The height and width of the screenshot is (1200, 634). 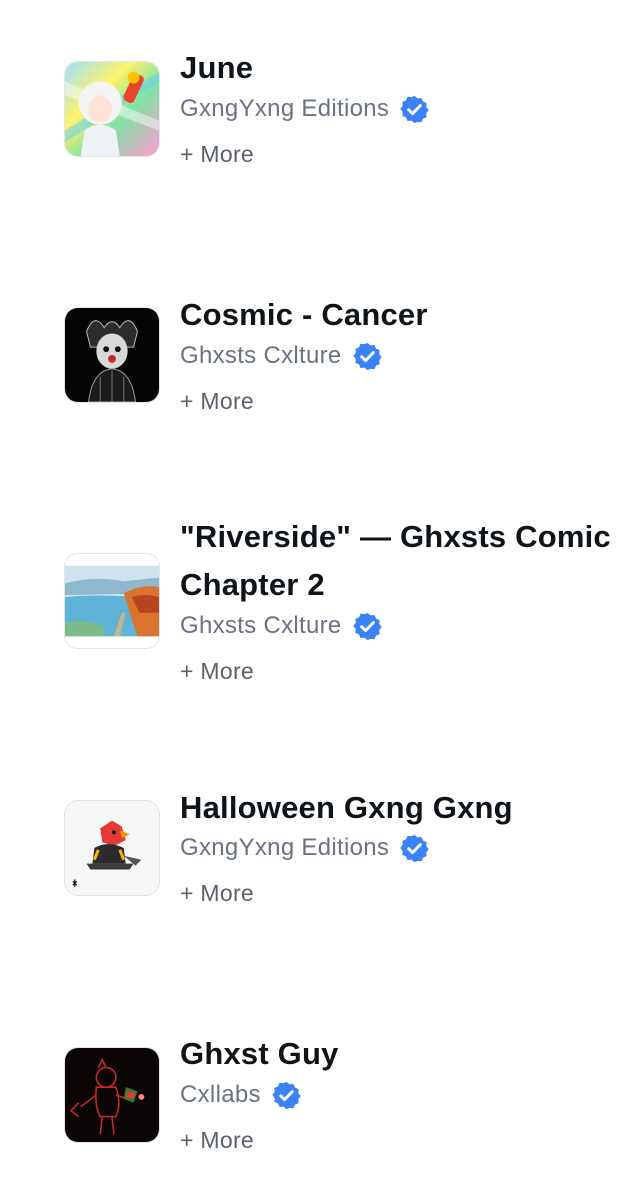 I want to click on item-title: Halloween Gxng Gxng, so click(x=399, y=808).